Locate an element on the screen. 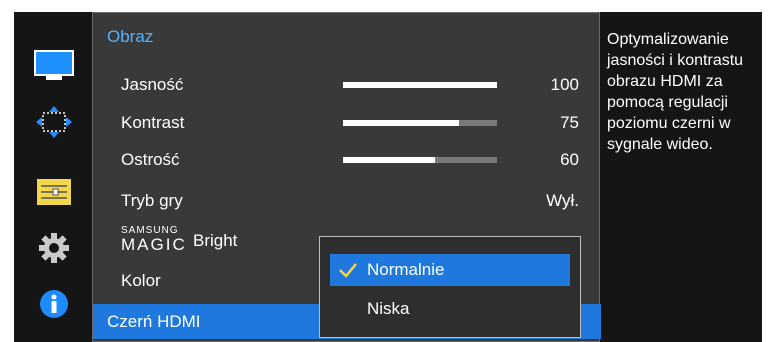 The width and height of the screenshot is (775, 342). sharpness-slider is located at coordinates (420, 160).